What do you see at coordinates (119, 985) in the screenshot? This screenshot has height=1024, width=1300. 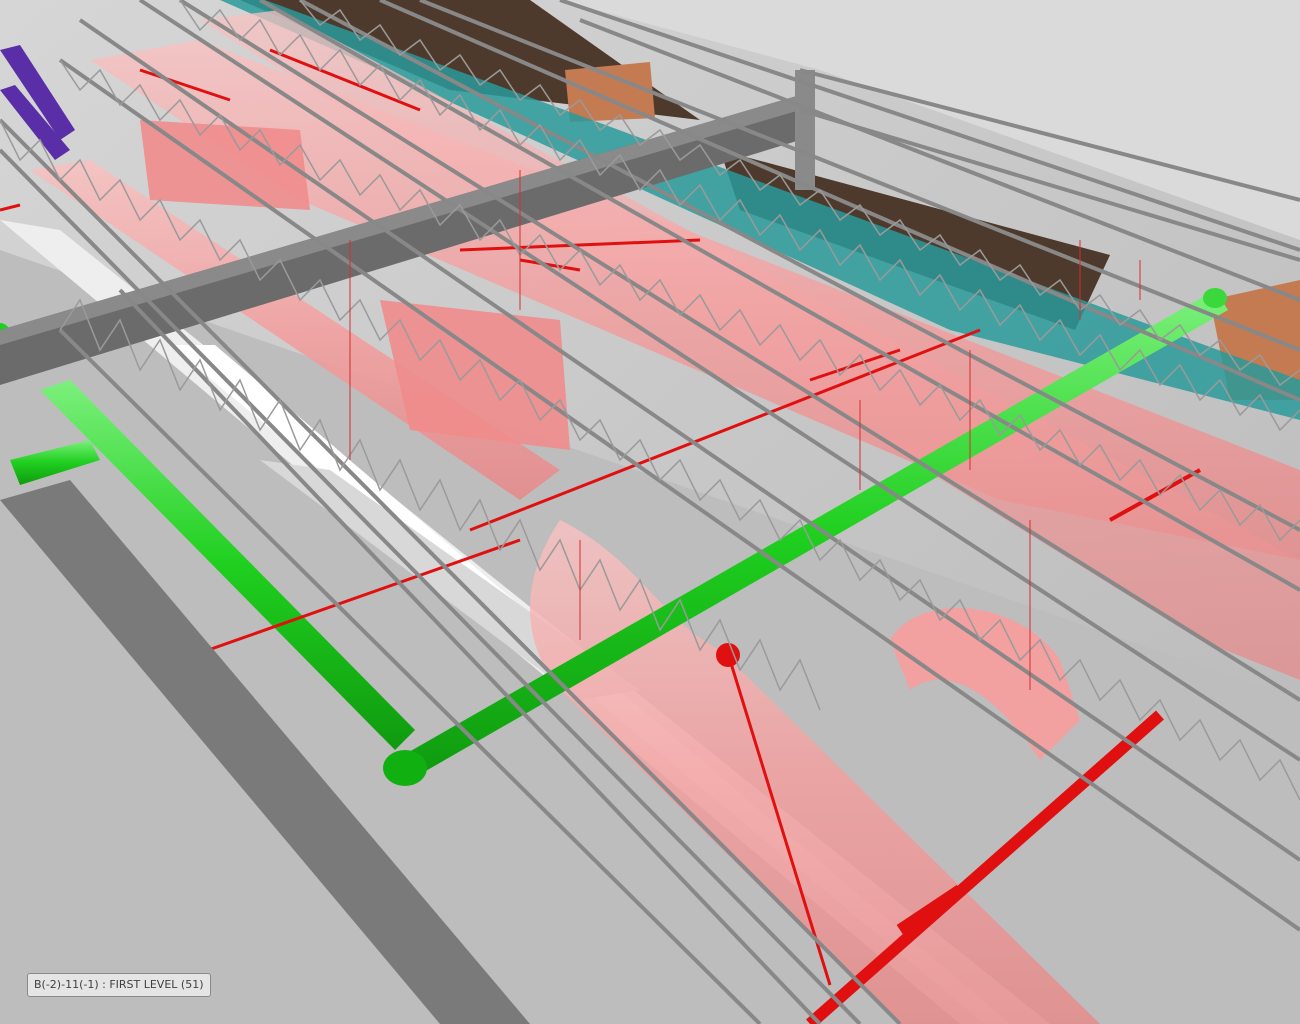 I see `level-location-label: B(-2)-11(-1) : FIRST LEVEL (51)` at bounding box center [119, 985].